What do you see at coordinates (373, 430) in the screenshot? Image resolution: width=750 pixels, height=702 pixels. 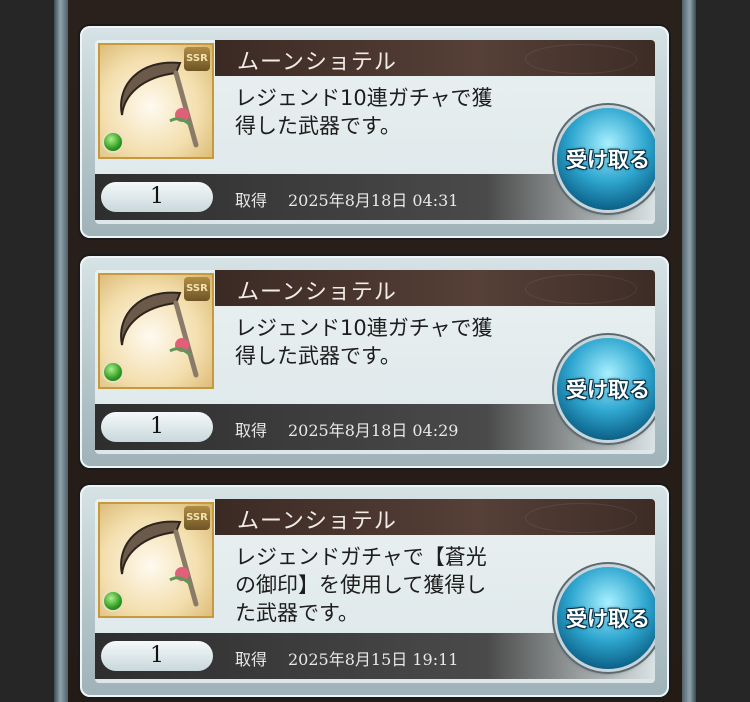 I see `acquired-date: 2025年8月18日 04:29` at bounding box center [373, 430].